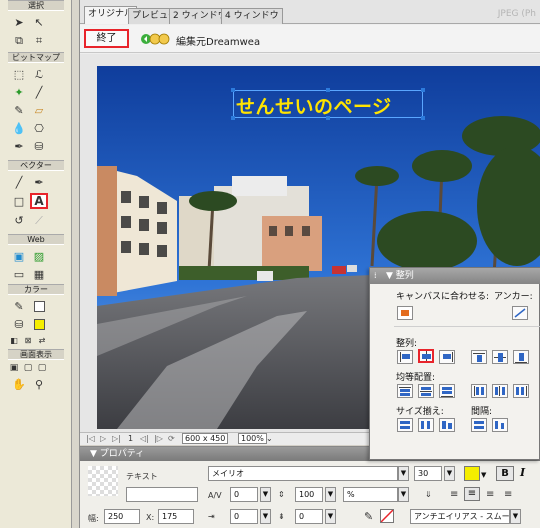 This screenshot has height=528, width=540. What do you see at coordinates (490, 494) in the screenshot?
I see `align-right-icon: ≡` at bounding box center [490, 494].